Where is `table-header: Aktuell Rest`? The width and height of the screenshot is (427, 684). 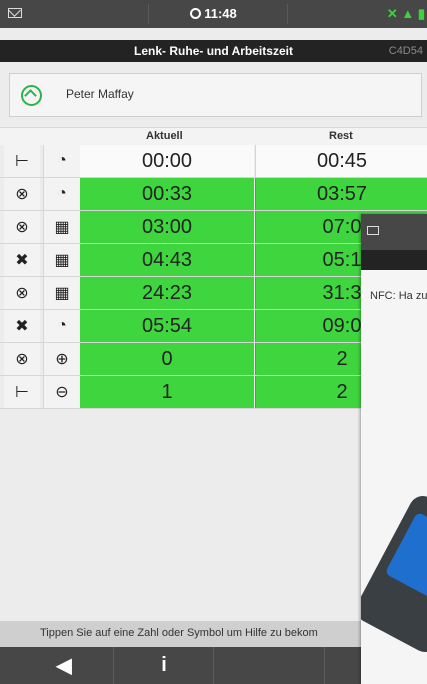
table-header: Aktuell Rest is located at coordinates (213, 136).